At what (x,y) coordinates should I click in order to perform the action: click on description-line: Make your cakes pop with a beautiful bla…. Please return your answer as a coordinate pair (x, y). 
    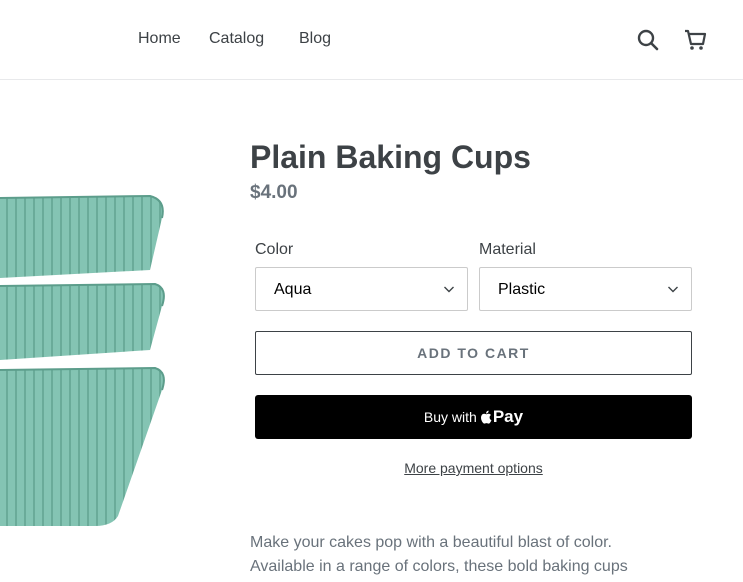
    Looking at the image, I should click on (431, 542).